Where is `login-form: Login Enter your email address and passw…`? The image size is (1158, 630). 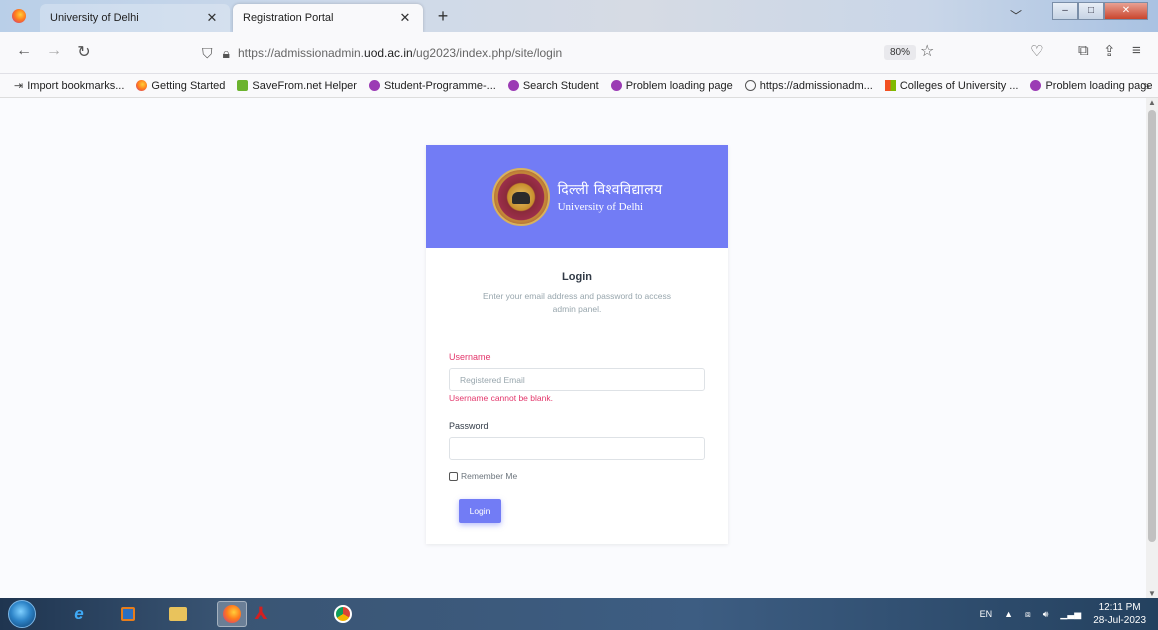
login-form: Login Enter your email address and passw… is located at coordinates (577, 385).